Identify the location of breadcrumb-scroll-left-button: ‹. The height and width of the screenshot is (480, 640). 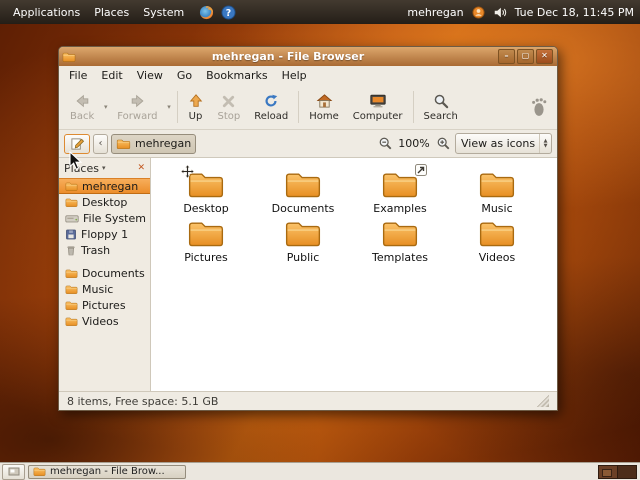
(100, 143).